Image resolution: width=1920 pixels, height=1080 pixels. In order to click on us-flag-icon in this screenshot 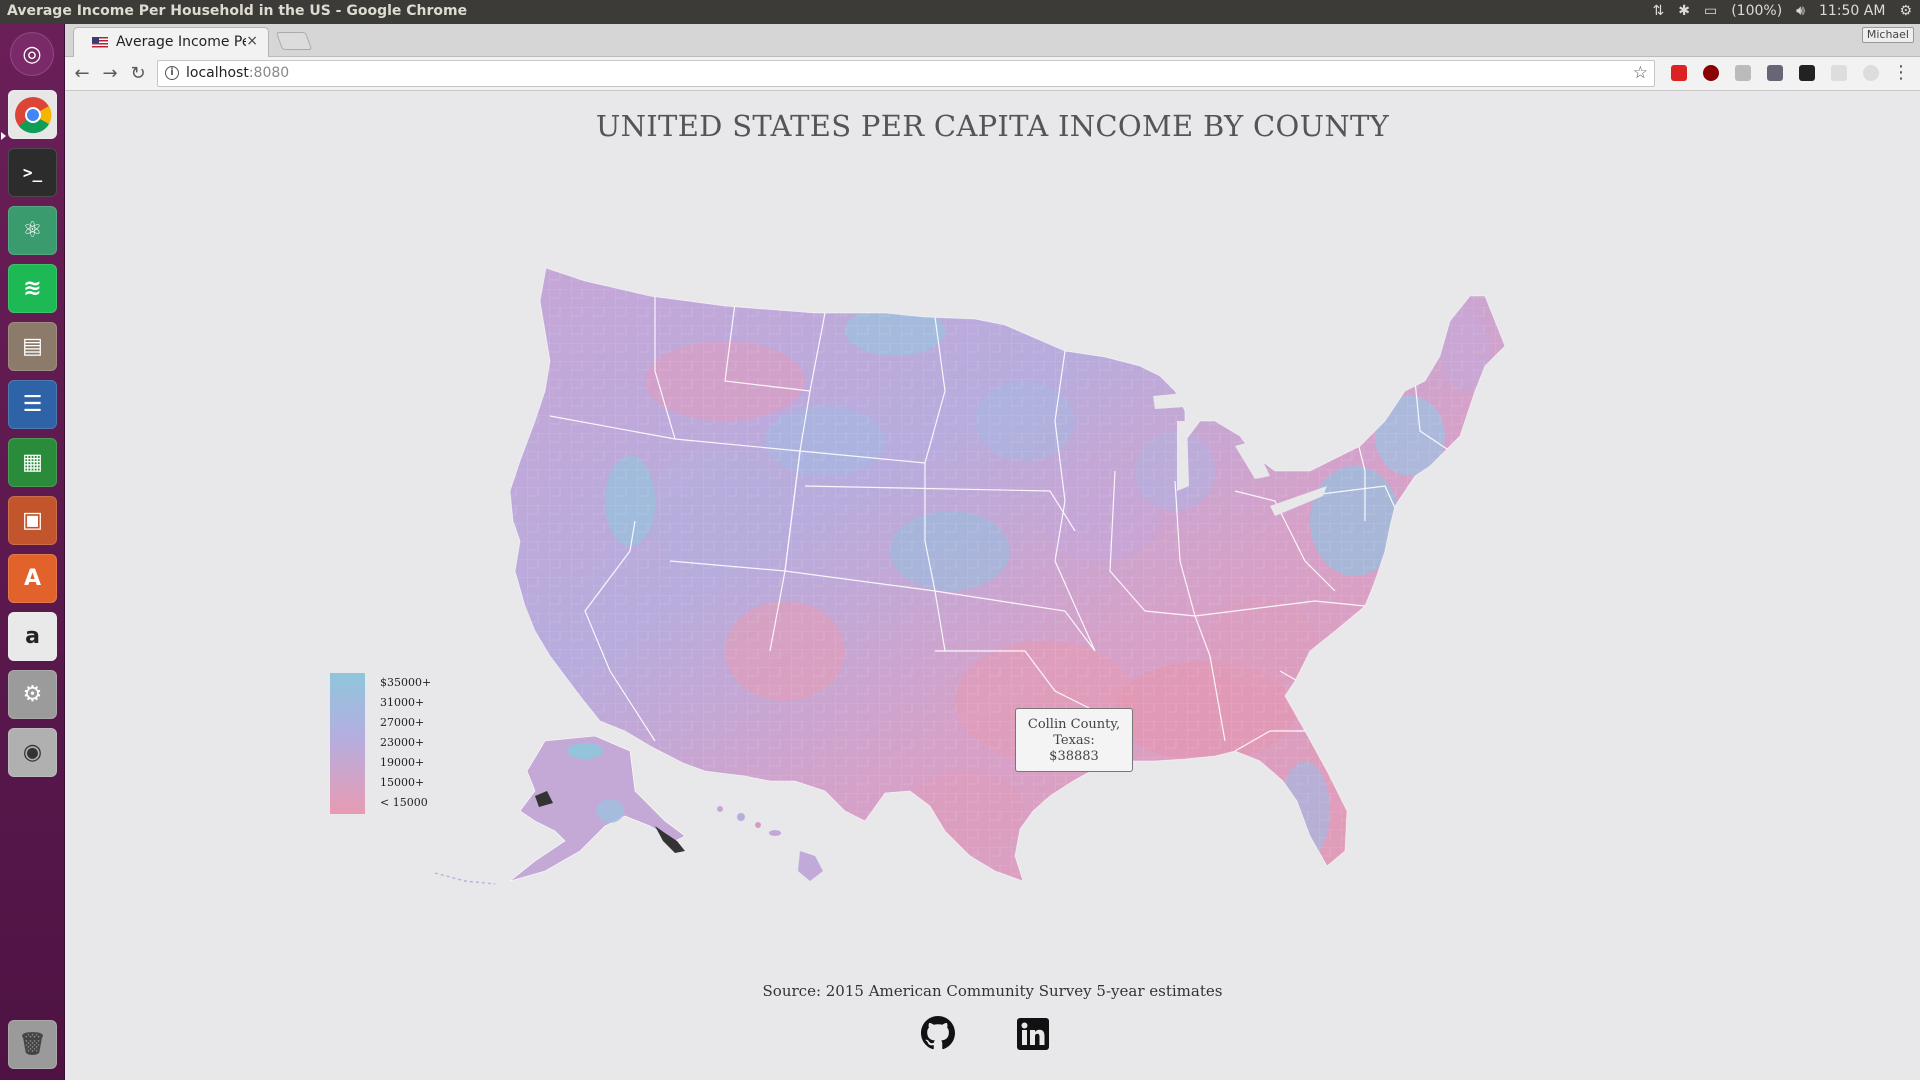, I will do `click(100, 42)`.